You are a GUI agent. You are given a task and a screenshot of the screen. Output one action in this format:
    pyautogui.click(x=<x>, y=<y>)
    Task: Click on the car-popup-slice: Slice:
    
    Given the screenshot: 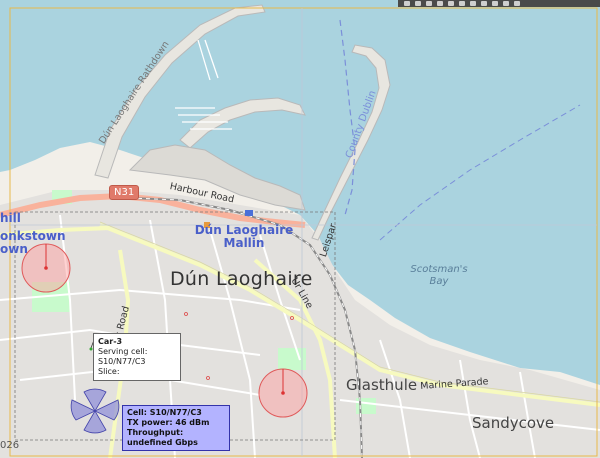 What is the action you would take?
    pyautogui.click(x=109, y=371)
    